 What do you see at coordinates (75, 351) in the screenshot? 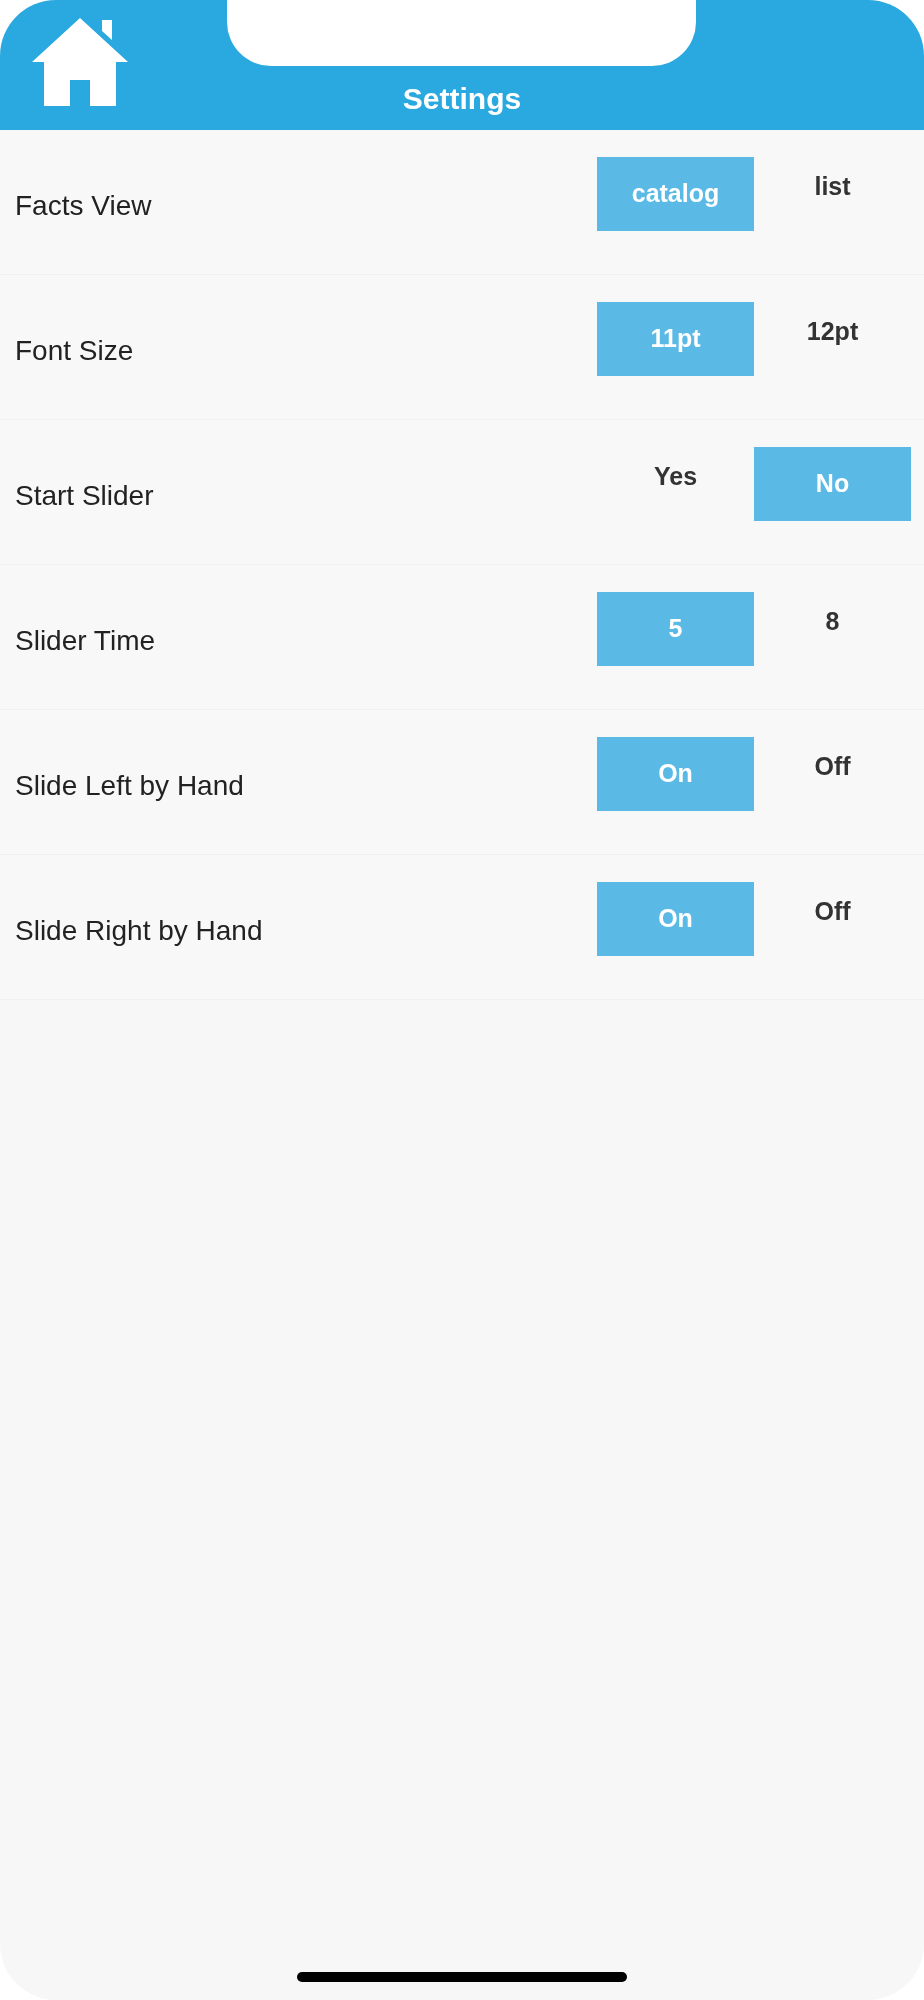
I see `setting-label: Font Size` at bounding box center [75, 351].